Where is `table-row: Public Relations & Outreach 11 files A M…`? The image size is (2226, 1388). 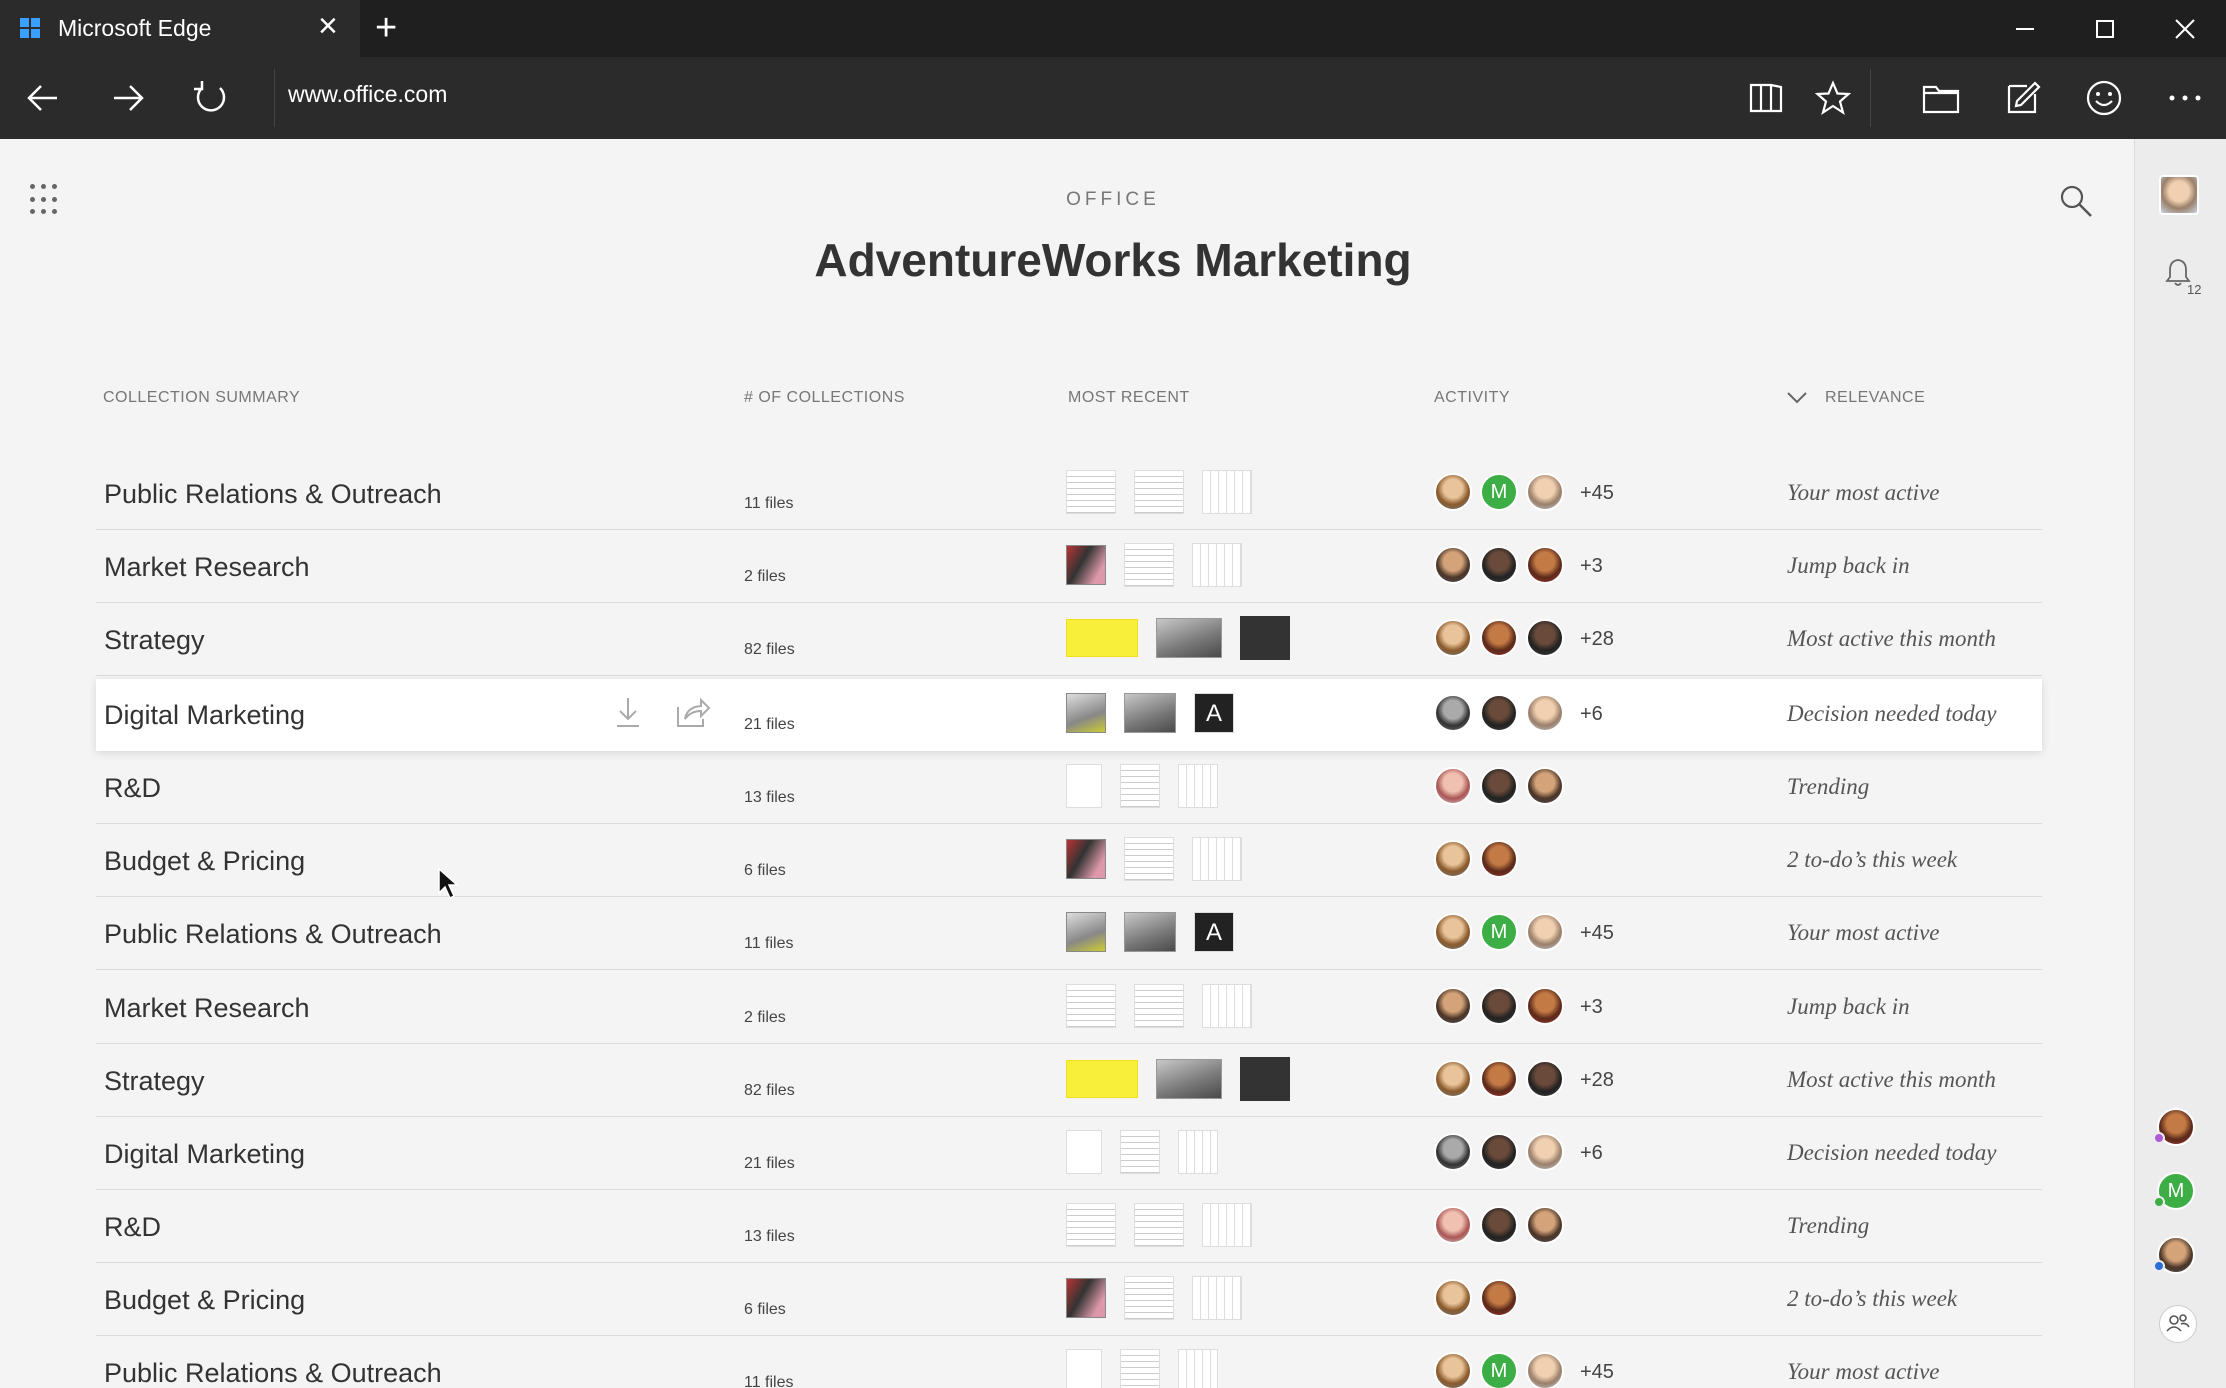
table-row: Public Relations & Outreach 11 files A M… is located at coordinates (1069, 934).